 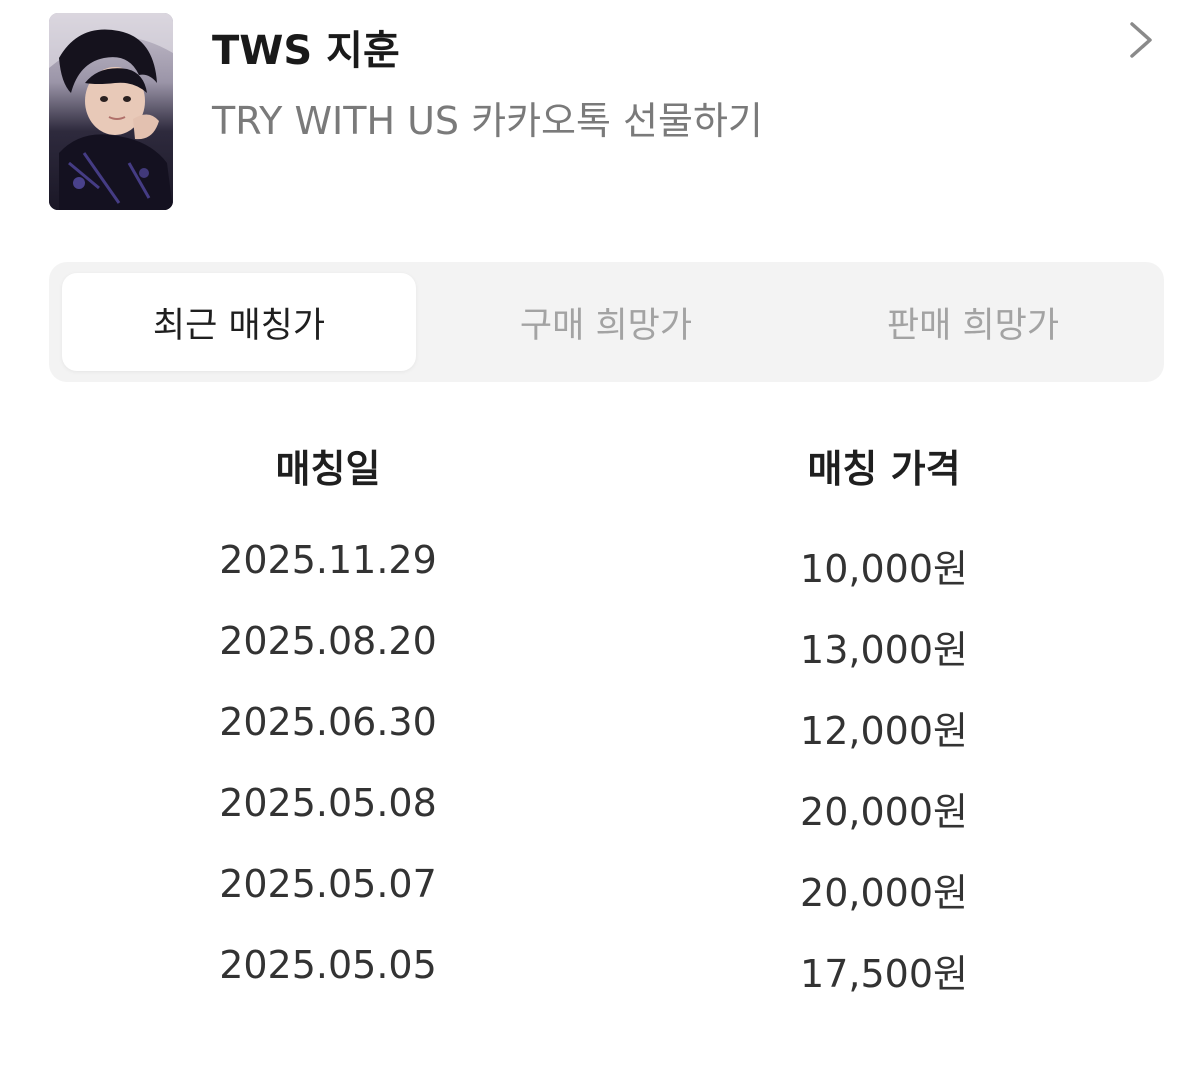 I want to click on header-match-price: 매칭 가격, so click(x=884, y=469).